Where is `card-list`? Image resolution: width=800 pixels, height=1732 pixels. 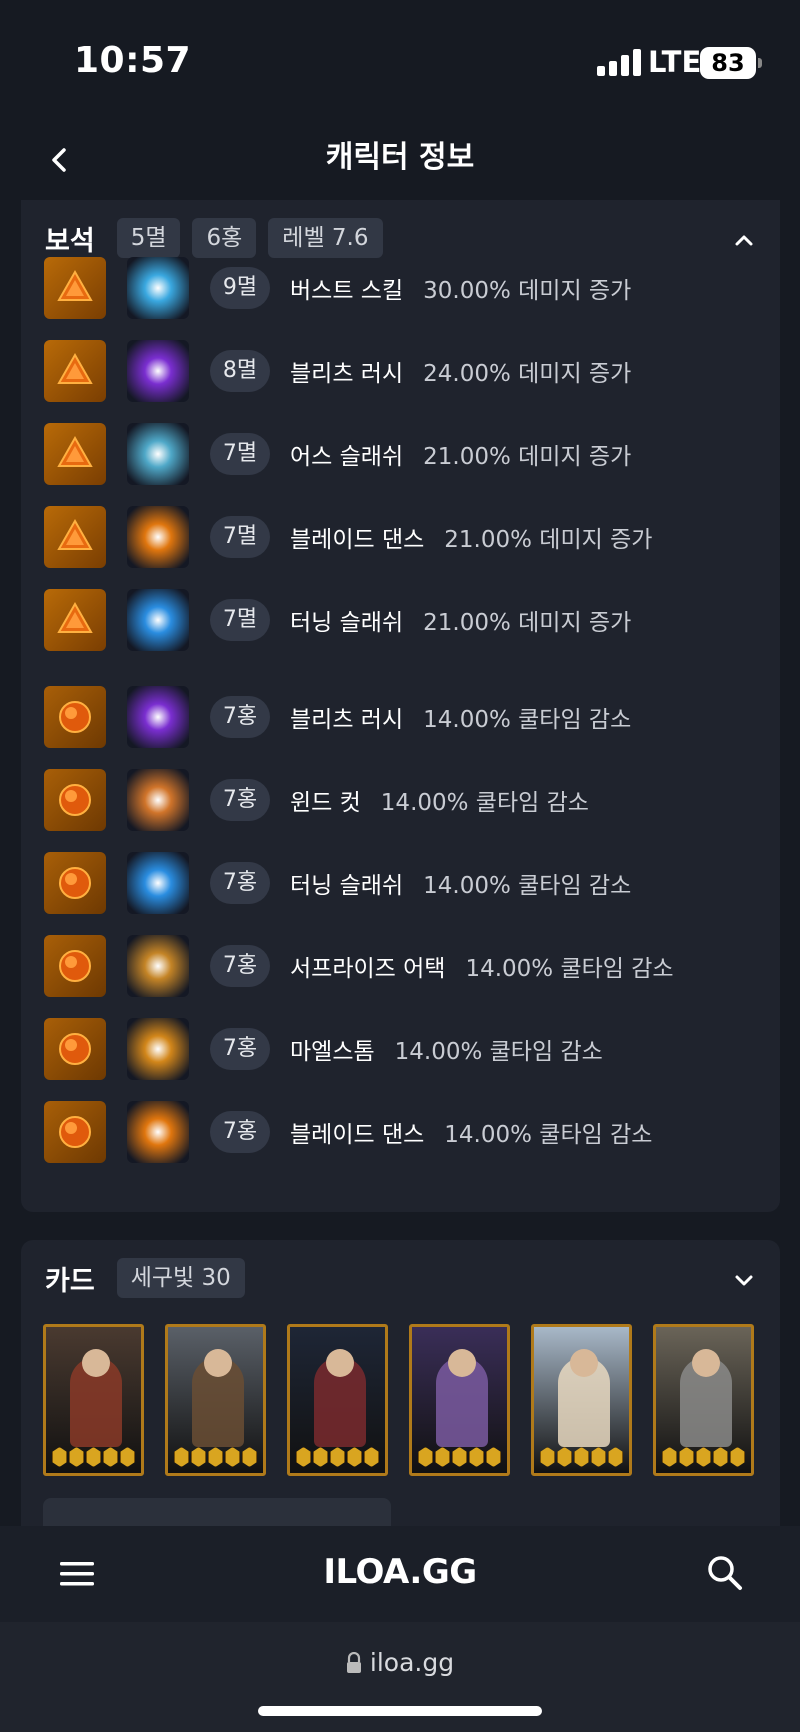
card-list is located at coordinates (398, 1400).